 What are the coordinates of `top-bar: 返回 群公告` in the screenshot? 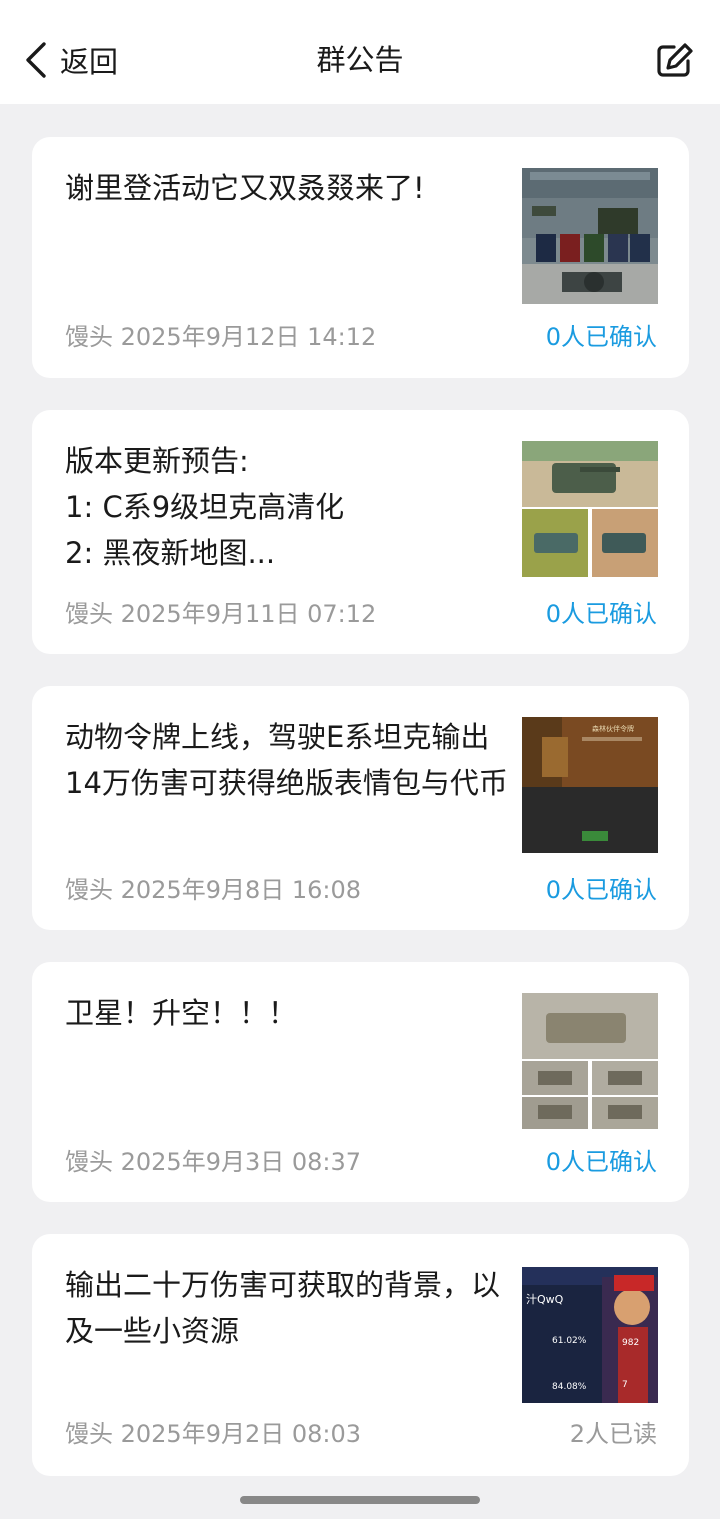 It's located at (360, 52).